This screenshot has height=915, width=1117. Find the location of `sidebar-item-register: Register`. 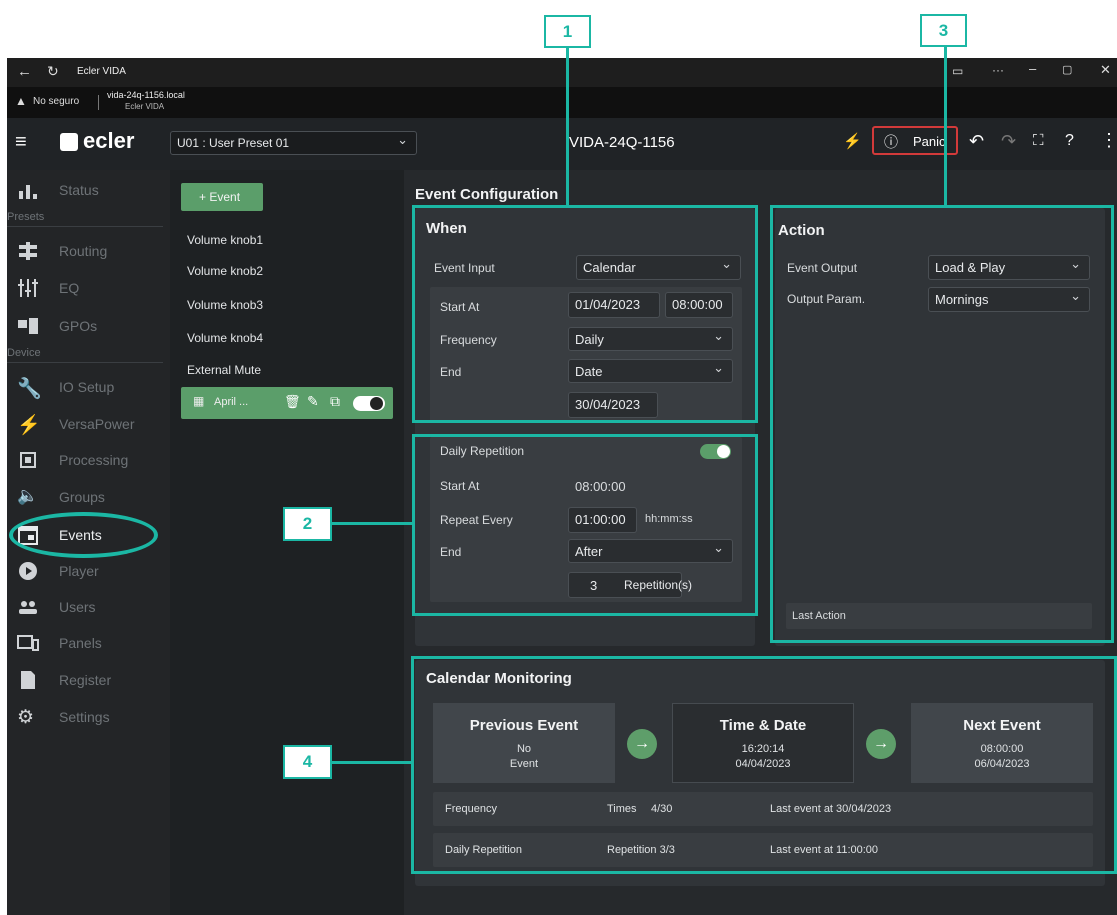

sidebar-item-register: Register is located at coordinates (87, 680).